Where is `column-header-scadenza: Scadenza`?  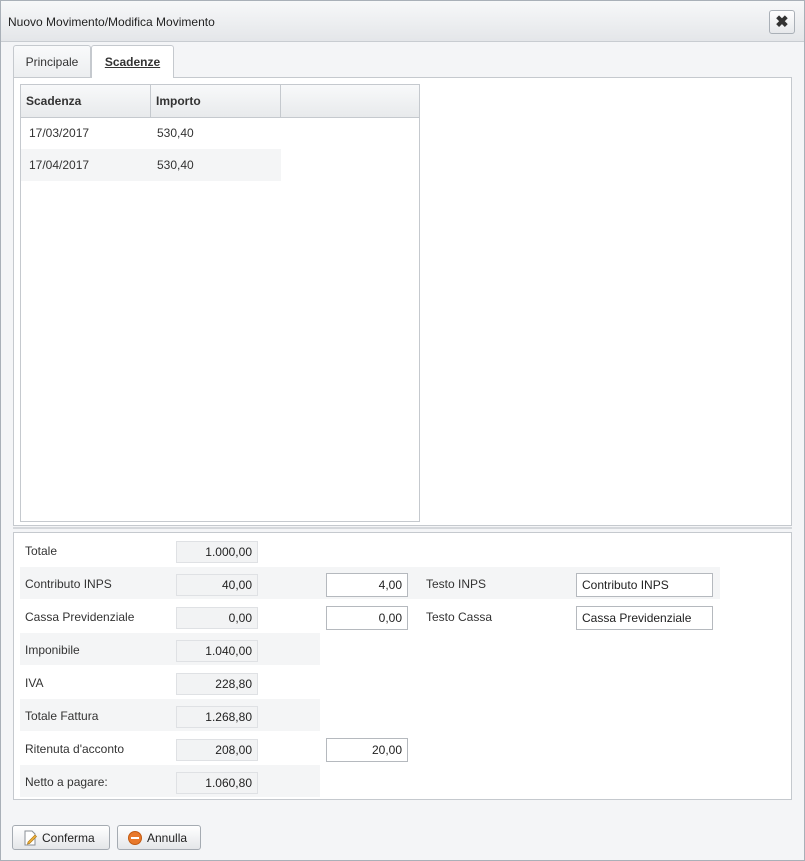
column-header-scadenza: Scadenza is located at coordinates (86, 101).